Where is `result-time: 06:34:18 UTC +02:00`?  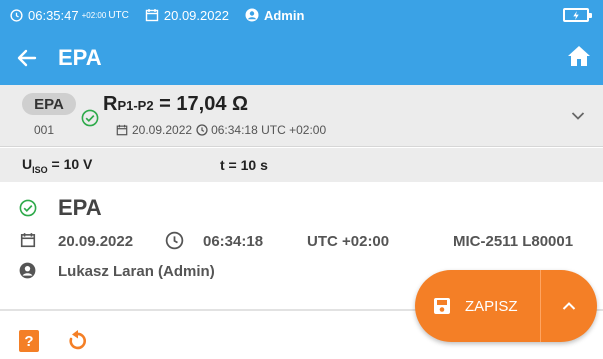 result-time: 06:34:18 UTC +02:00 is located at coordinates (269, 130).